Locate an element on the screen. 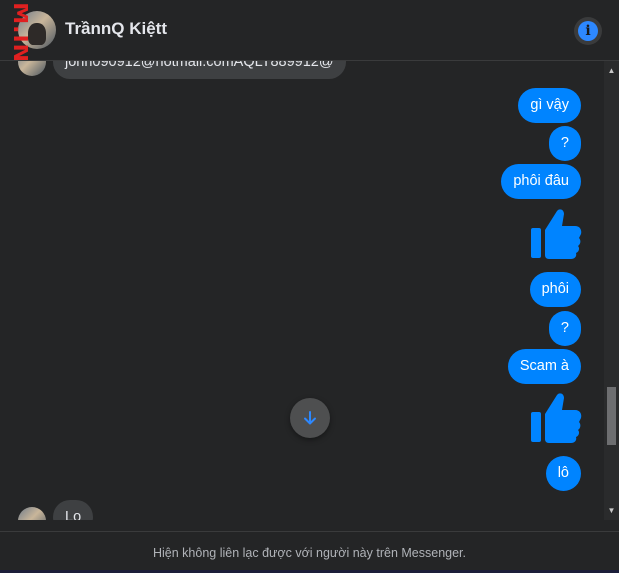 This screenshot has width=619, height=573. info-icon: i is located at coordinates (588, 31).